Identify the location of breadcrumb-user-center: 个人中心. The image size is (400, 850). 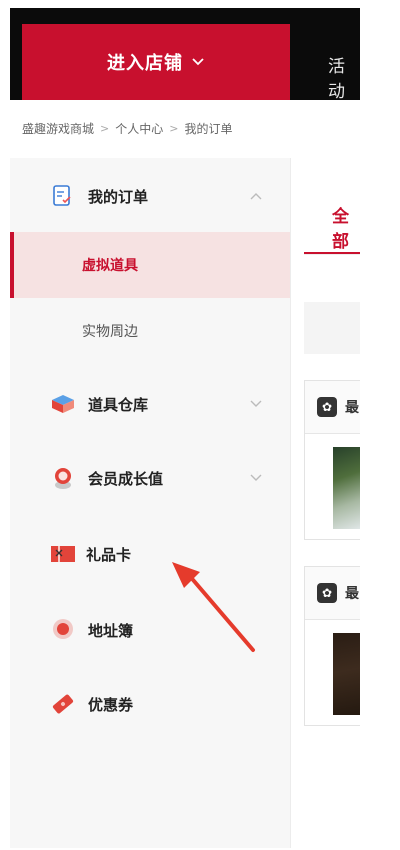
(139, 128).